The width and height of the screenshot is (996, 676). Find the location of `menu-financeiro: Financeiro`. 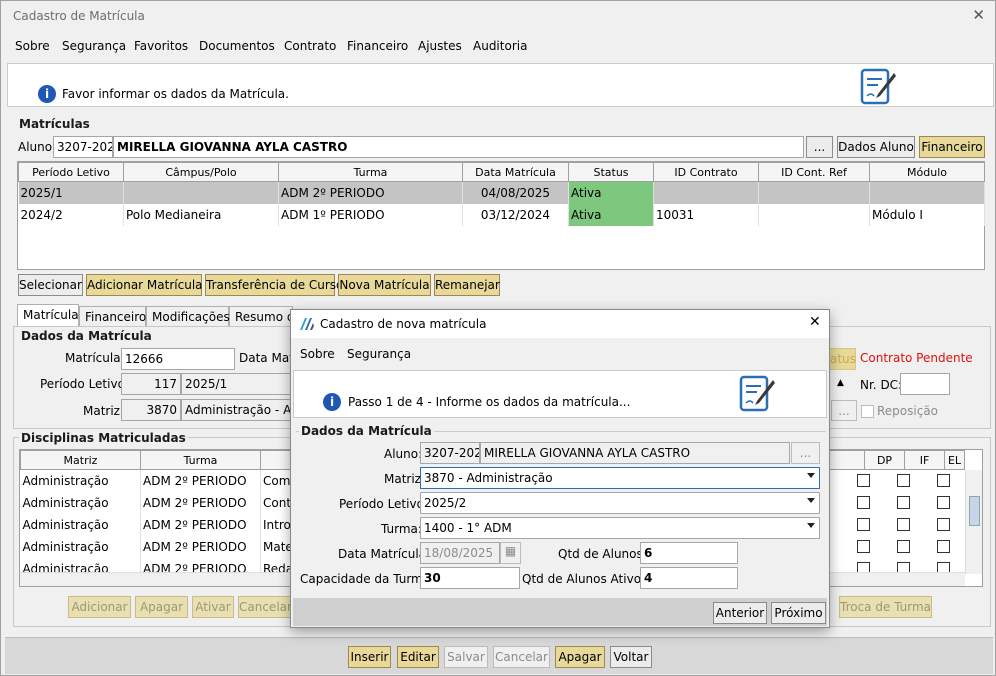

menu-financeiro: Financeiro is located at coordinates (377, 46).